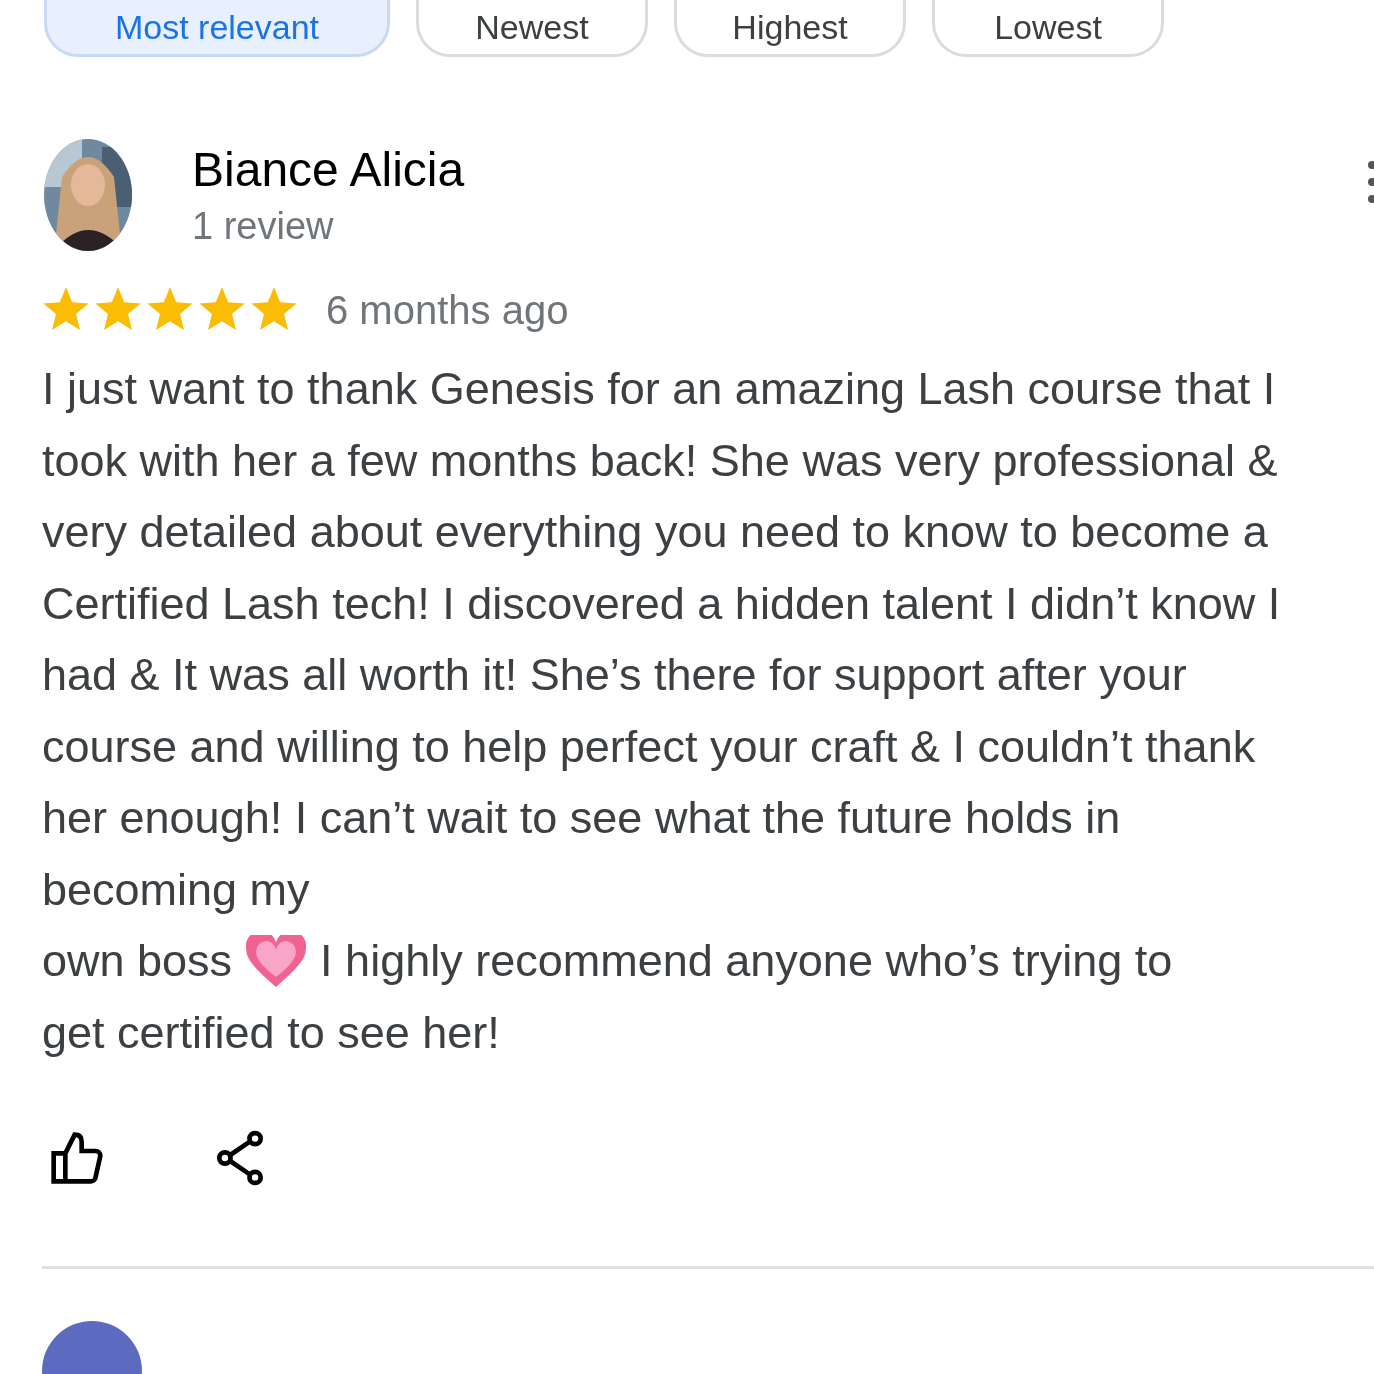 This screenshot has height=1374, width=1374. I want to click on reviewer-name: Biance Alicia, so click(328, 169).